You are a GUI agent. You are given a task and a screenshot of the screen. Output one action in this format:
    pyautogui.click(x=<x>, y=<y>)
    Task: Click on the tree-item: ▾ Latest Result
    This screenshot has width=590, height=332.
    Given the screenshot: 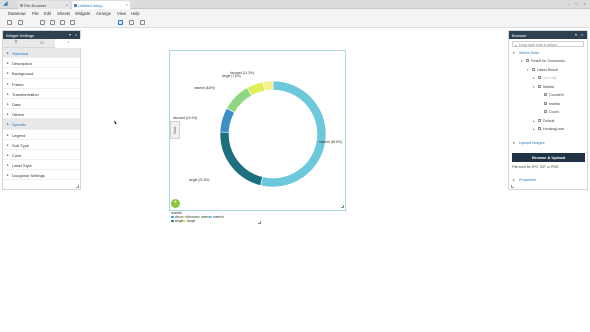 What is the action you would take?
    pyautogui.click(x=548, y=70)
    